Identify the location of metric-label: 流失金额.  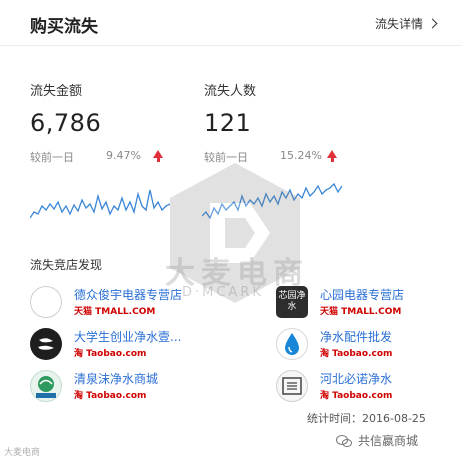
(56, 91).